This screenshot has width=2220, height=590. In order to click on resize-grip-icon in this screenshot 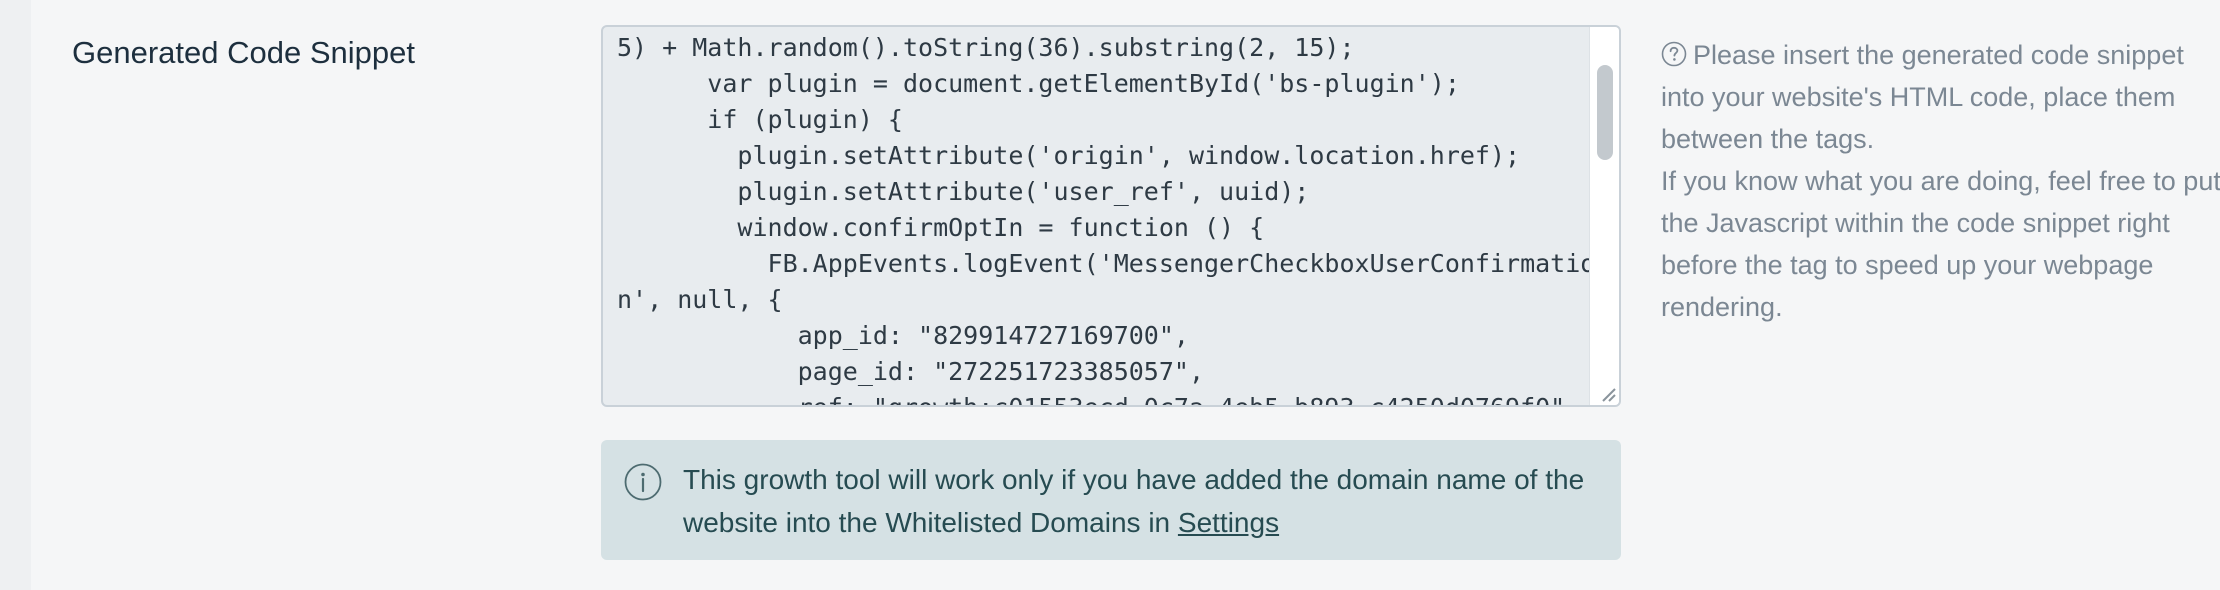, I will do `click(1607, 393)`.